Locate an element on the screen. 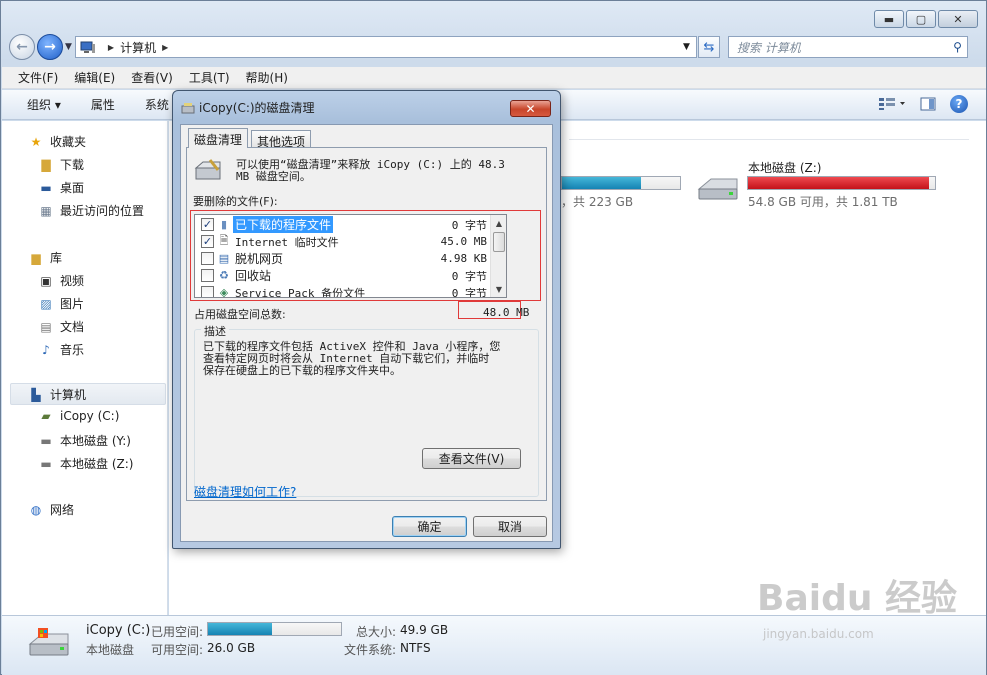  nav-music: ♪ 音乐 is located at coordinates (61, 349).